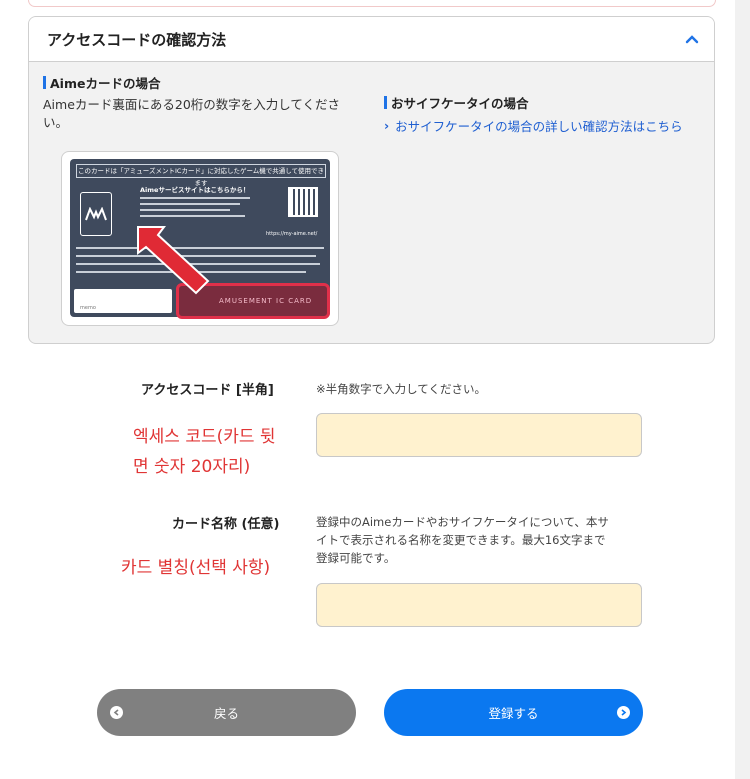  What do you see at coordinates (137, 39) in the screenshot?
I see `panel-title: アクセスコードの確認方法` at bounding box center [137, 39].